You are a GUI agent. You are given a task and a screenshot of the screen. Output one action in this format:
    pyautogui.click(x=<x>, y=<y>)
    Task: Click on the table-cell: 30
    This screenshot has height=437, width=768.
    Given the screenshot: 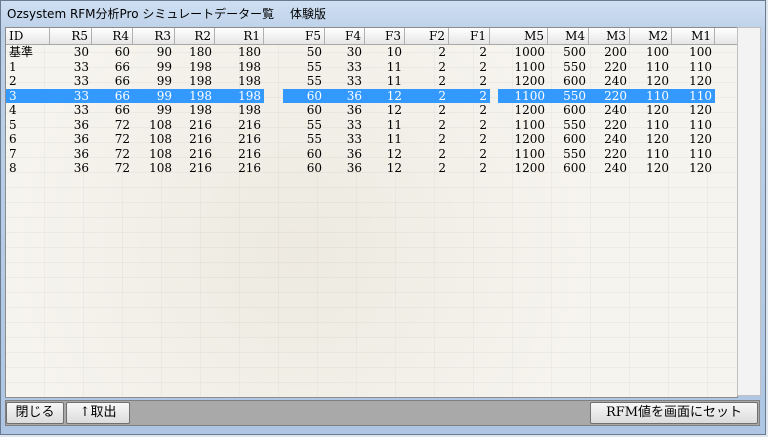 What is the action you would take?
    pyautogui.click(x=345, y=52)
    